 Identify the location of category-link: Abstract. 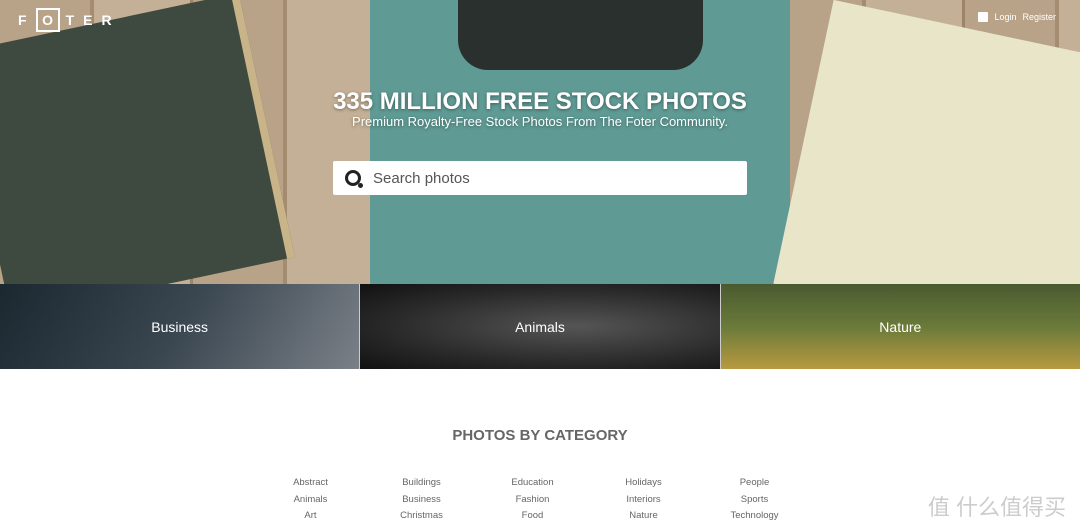
(310, 483).